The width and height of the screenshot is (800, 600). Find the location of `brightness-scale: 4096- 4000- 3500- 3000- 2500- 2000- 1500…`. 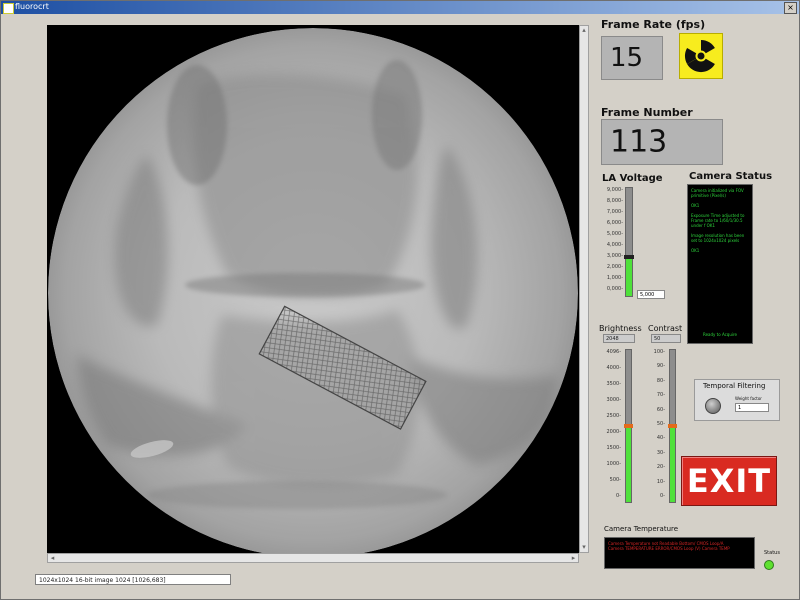

brightness-scale: 4096- 4000- 3500- 3000- 2500- 2000- 1500… is located at coordinates (610, 424).